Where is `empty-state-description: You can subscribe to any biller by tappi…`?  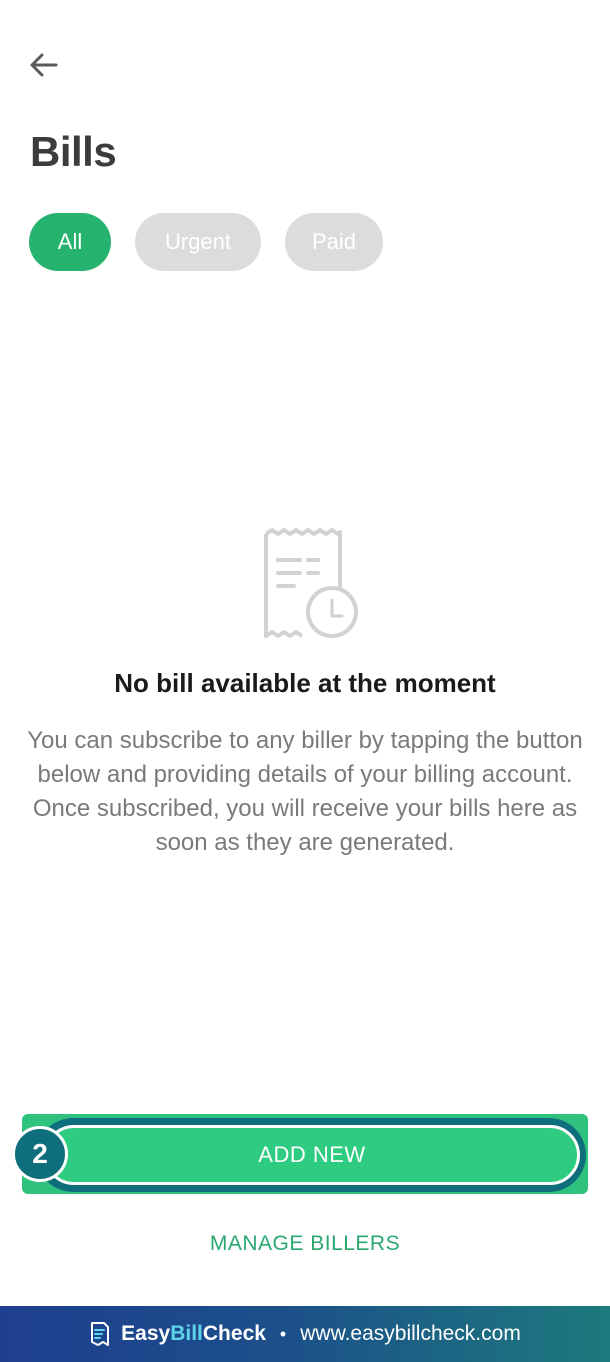 empty-state-description: You can subscribe to any biller by tappi… is located at coordinates (305, 791).